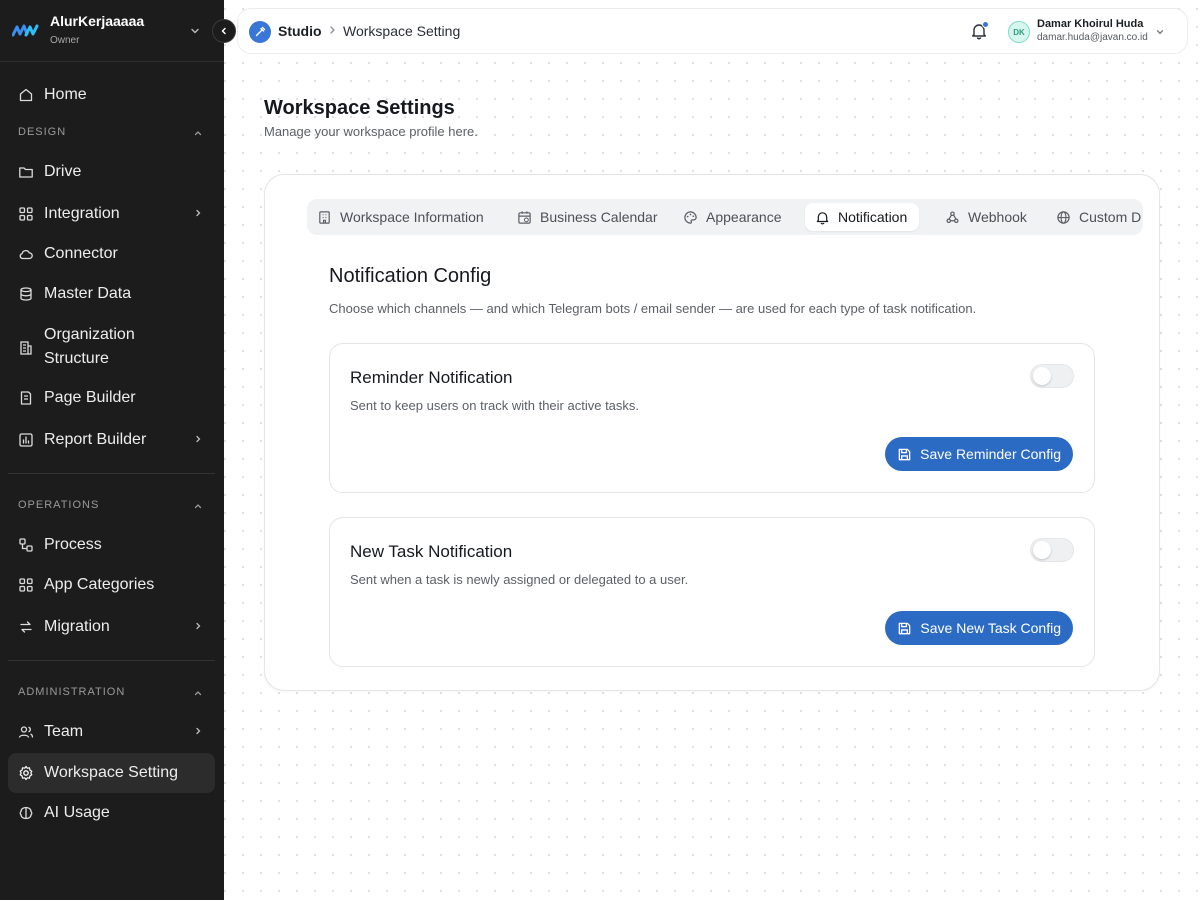 The image size is (1200, 900). I want to click on button-label: Save New Task Config, so click(990, 628).